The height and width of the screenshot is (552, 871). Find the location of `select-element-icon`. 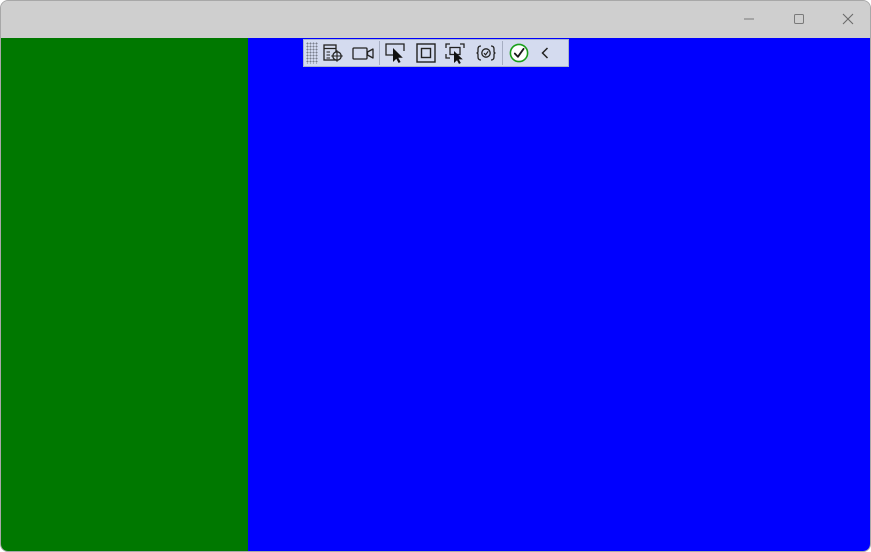

select-element-icon is located at coordinates (395, 53).